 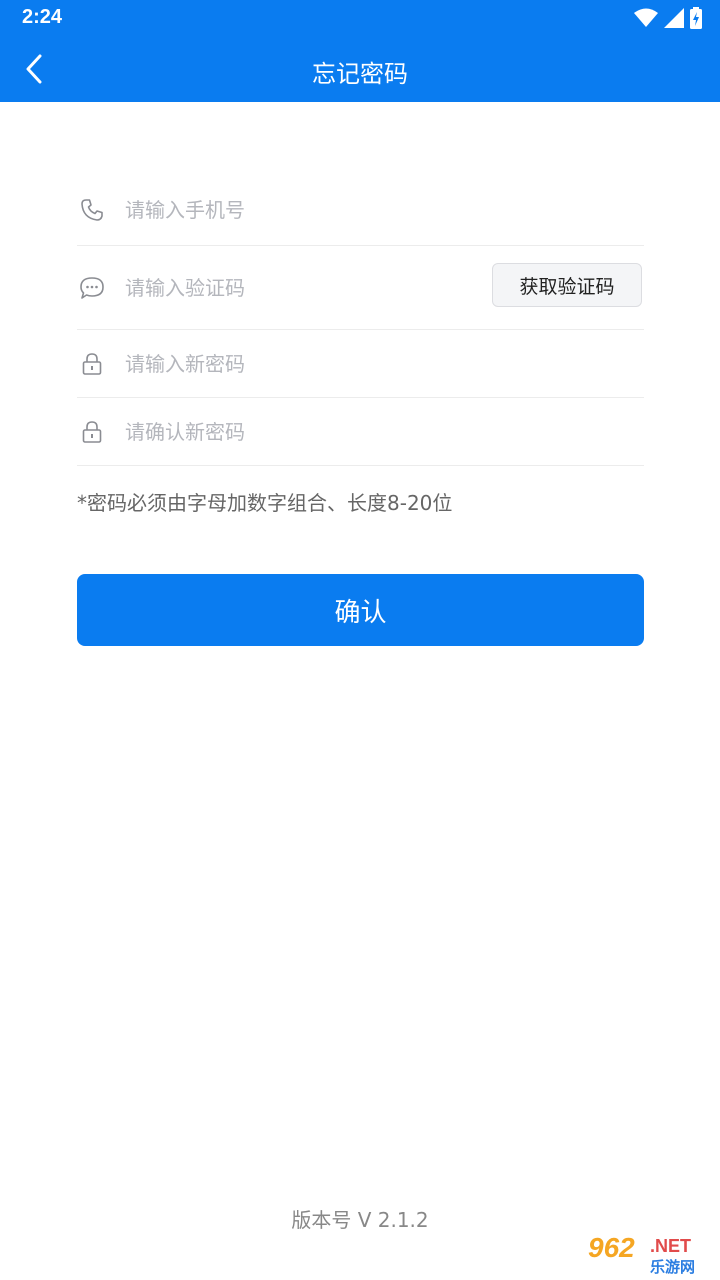 What do you see at coordinates (671, 1246) in the screenshot?
I see `watermark-net: .NET` at bounding box center [671, 1246].